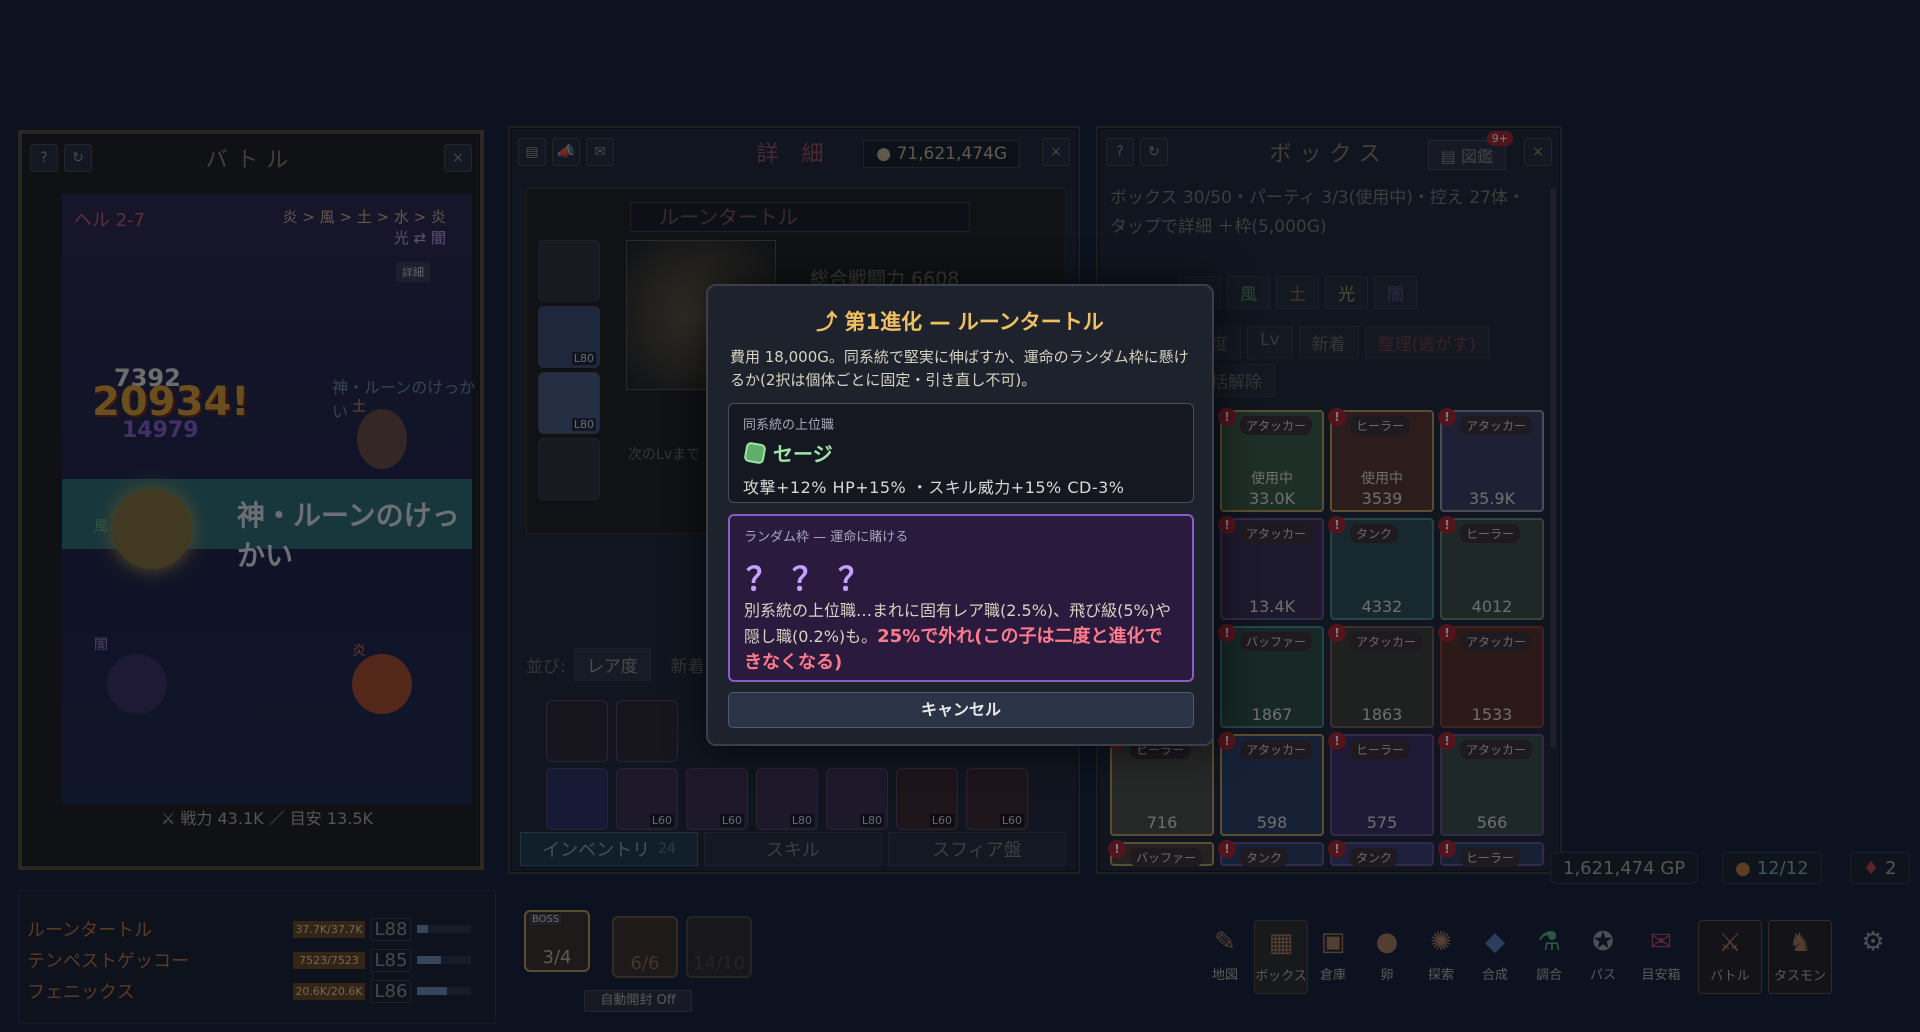  What do you see at coordinates (81, 992) in the screenshot?
I see `party-member-name: フェニックス` at bounding box center [81, 992].